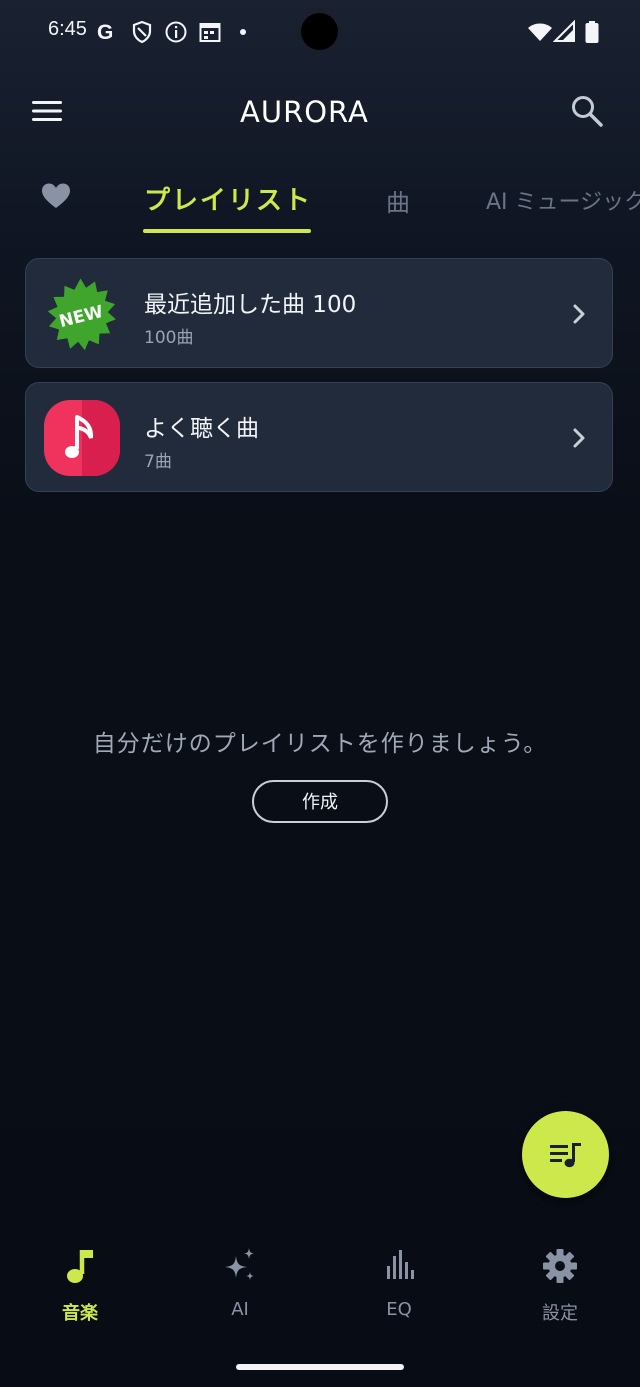 Image resolution: width=640 pixels, height=1387 pixels. I want to click on nav-ai: AI, so click(240, 1289).